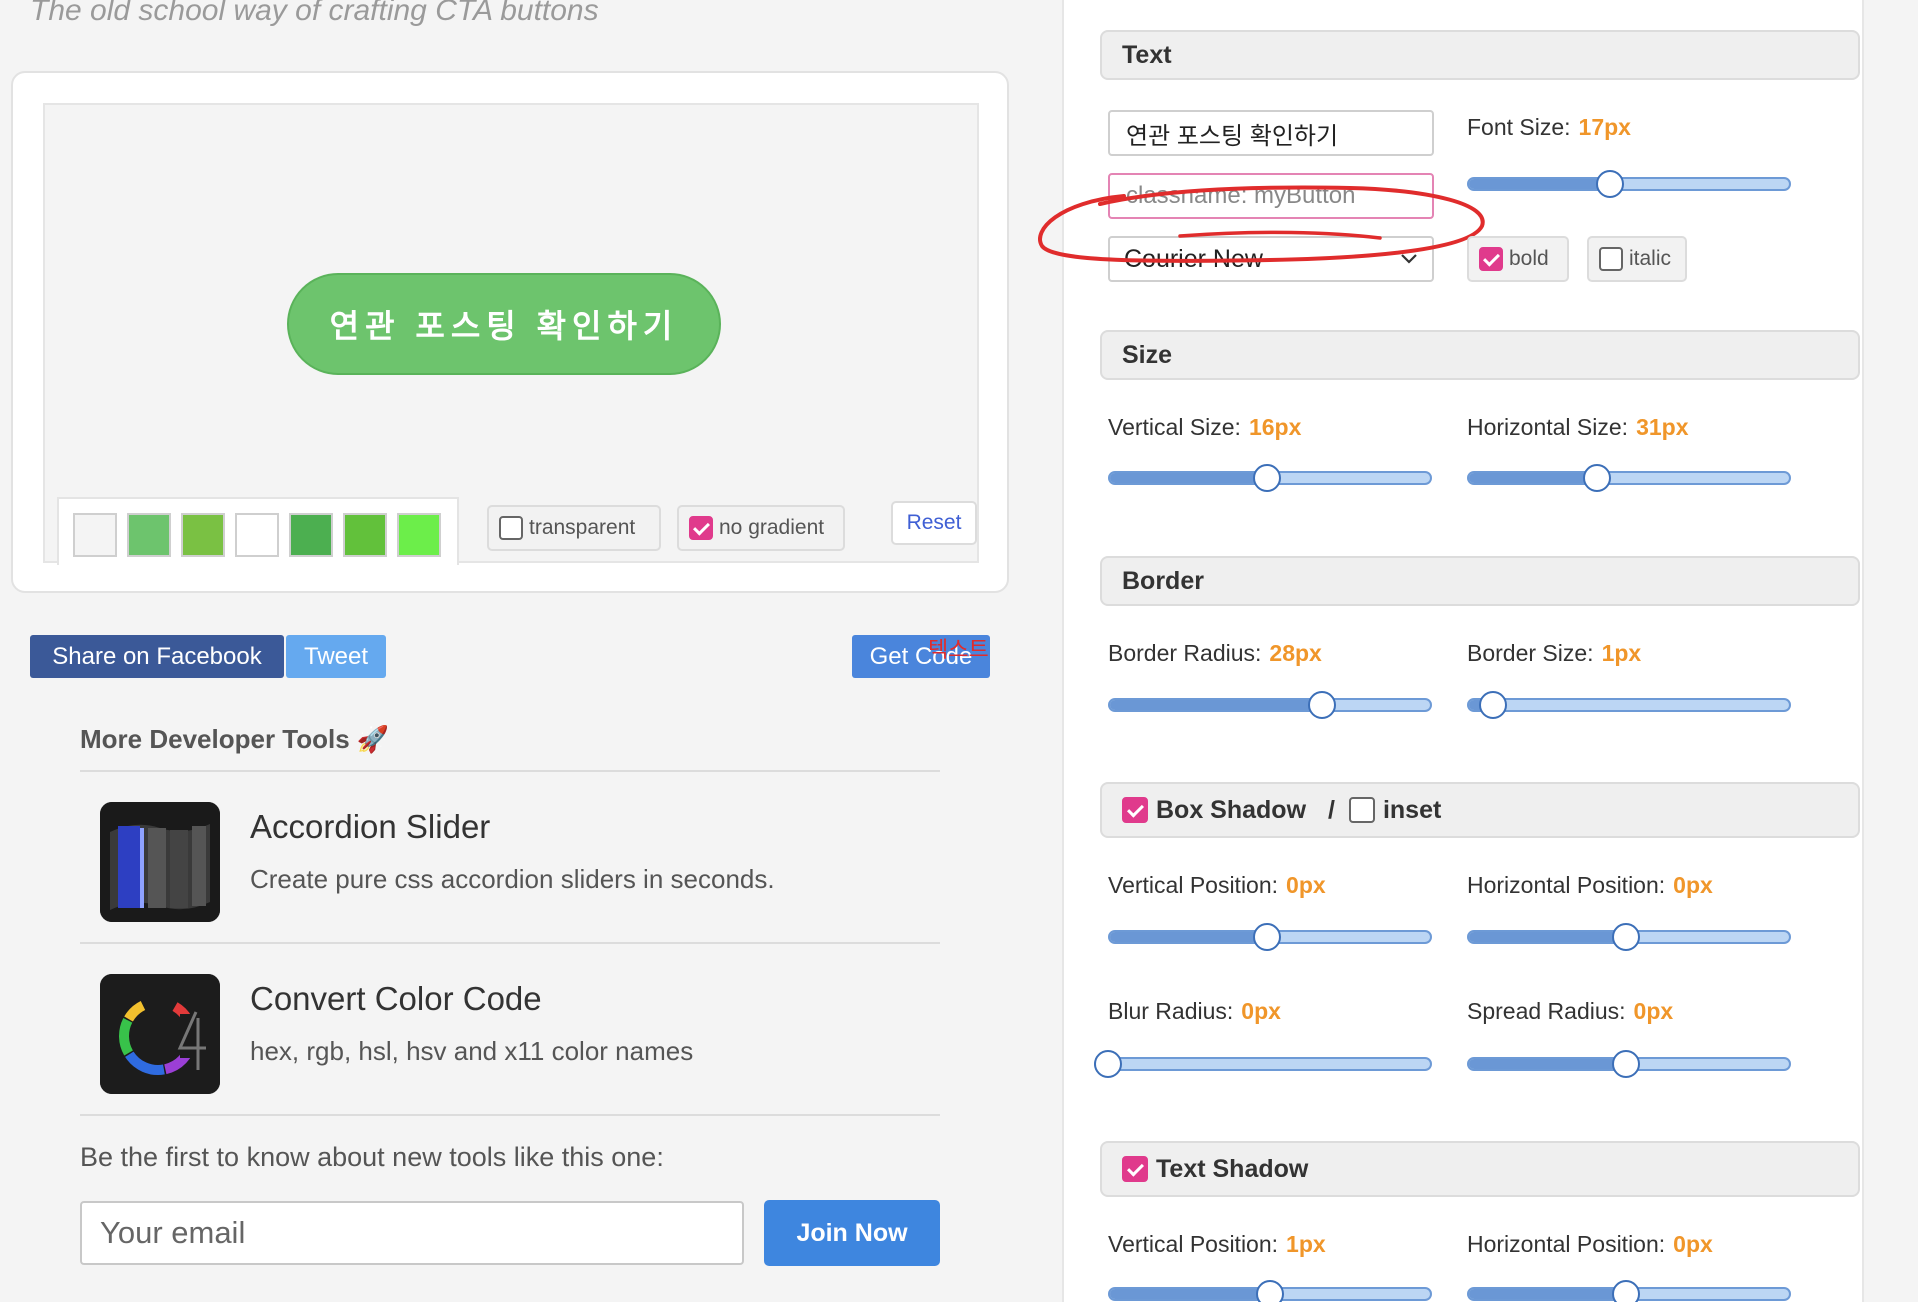 The height and width of the screenshot is (1302, 1918). I want to click on blur-radius-label: Blur Radius: 0px, so click(1194, 1011).